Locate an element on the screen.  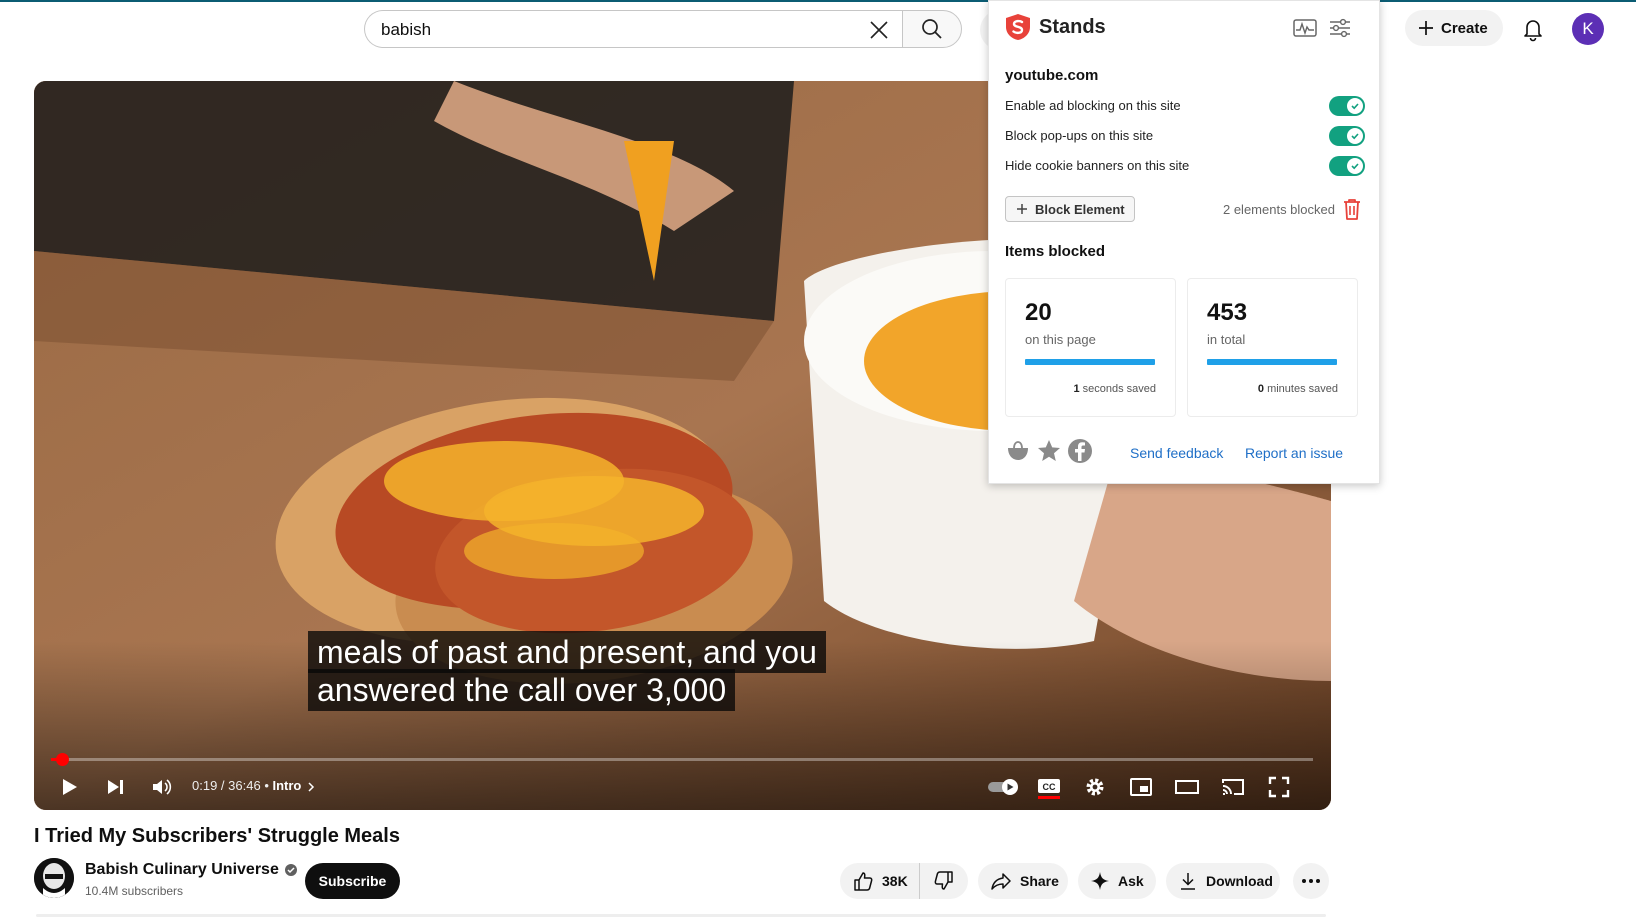
more-horizontal-icon is located at coordinates (1311, 881).